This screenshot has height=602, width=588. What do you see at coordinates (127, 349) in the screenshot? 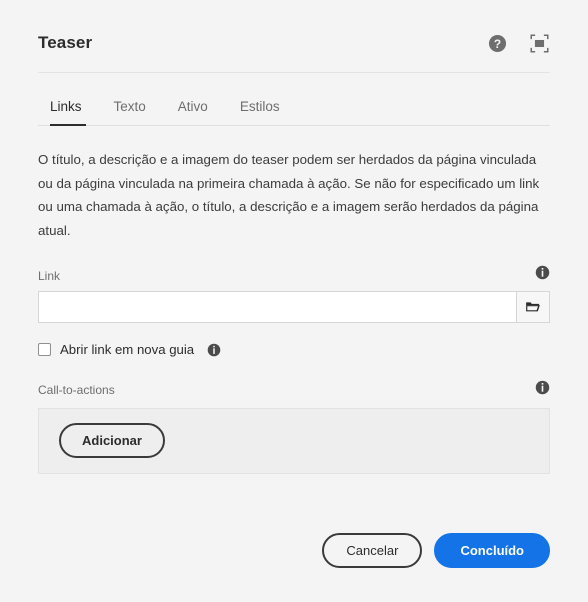
I see `new-tab-checkbox-label: Abrir link em nova guia` at bounding box center [127, 349].